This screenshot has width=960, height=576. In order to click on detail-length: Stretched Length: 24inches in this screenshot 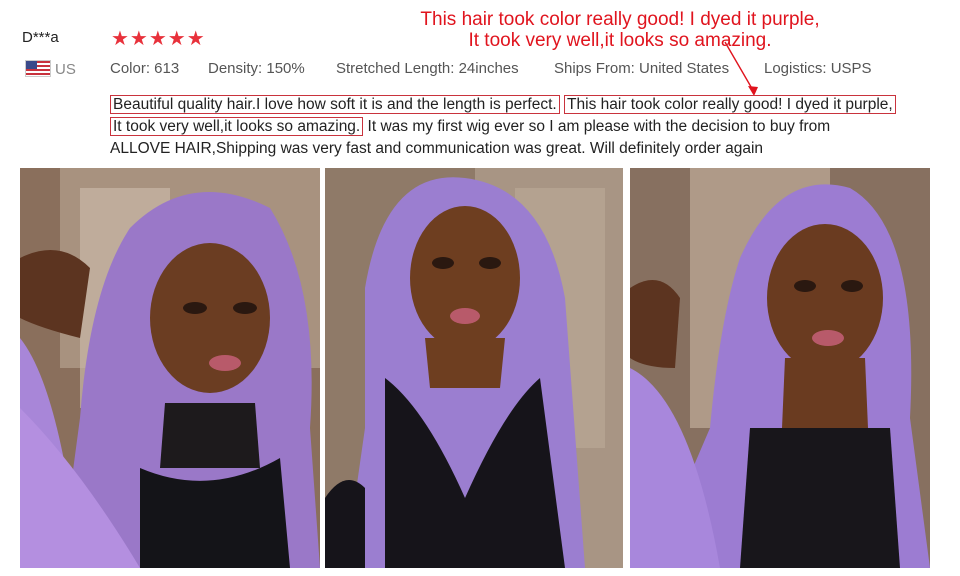, I will do `click(427, 68)`.